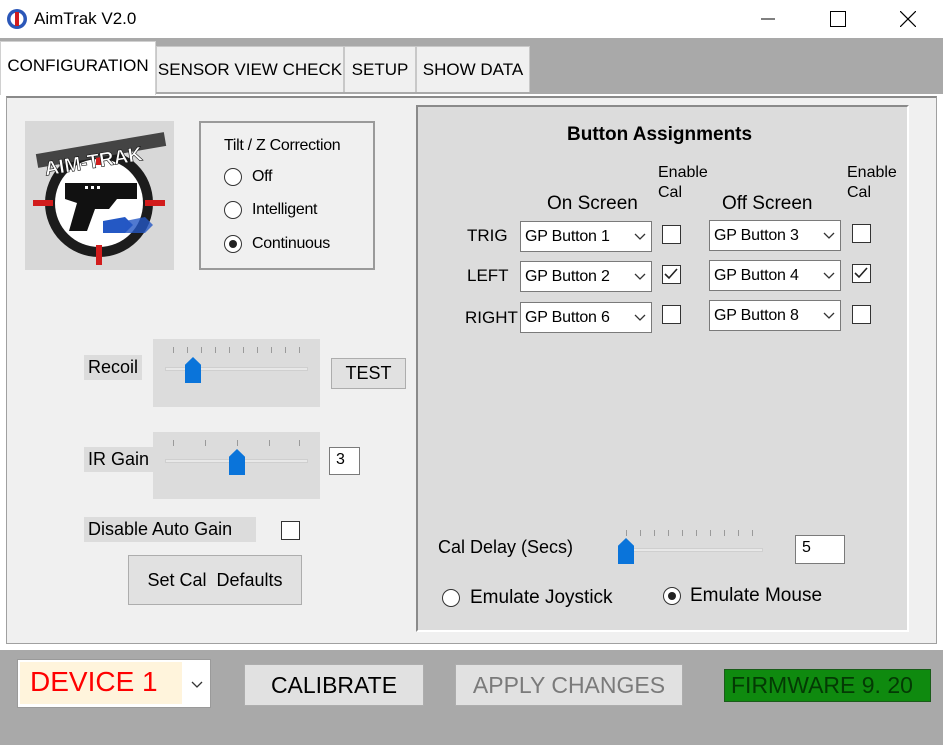 The height and width of the screenshot is (745, 943). What do you see at coordinates (671, 234) in the screenshot?
I see `trig-on-enable-cal-checkbox` at bounding box center [671, 234].